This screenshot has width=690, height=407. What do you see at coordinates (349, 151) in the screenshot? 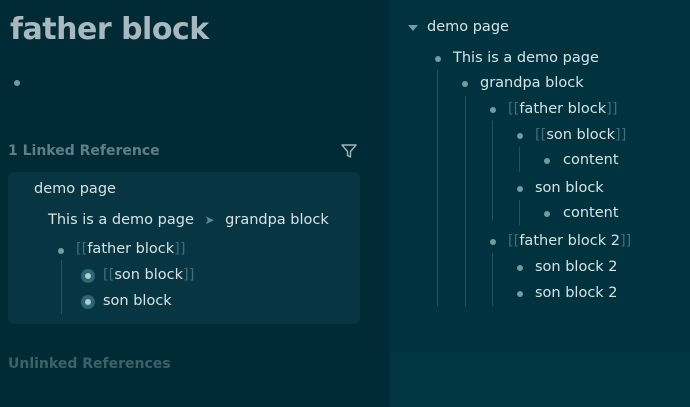
I see `filter-icon` at bounding box center [349, 151].